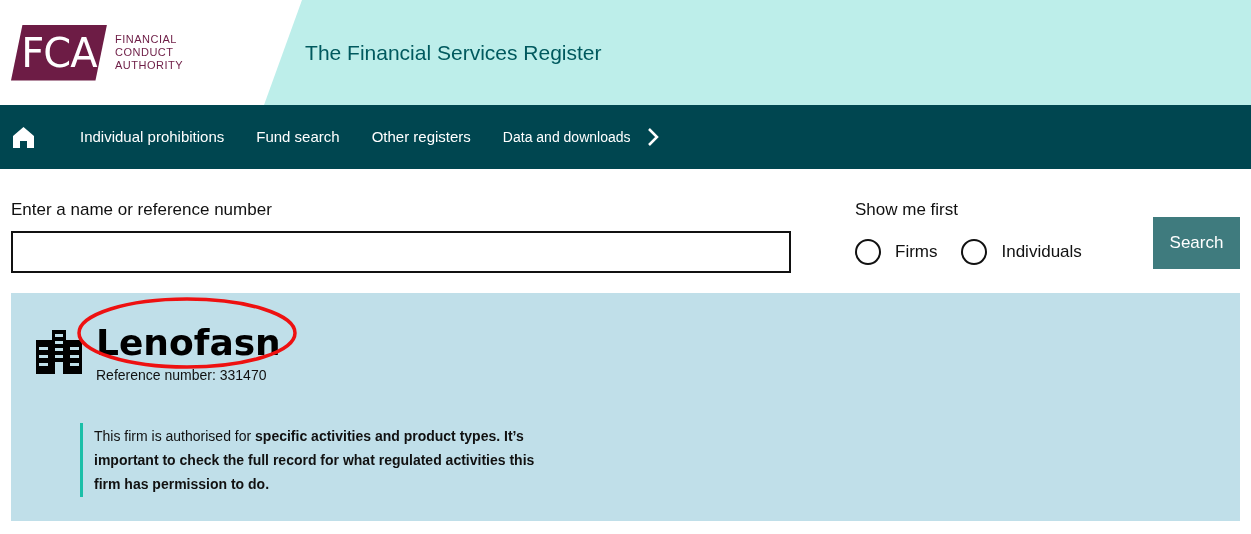 The width and height of the screenshot is (1251, 534). What do you see at coordinates (652, 137) in the screenshot?
I see `chevron-right-icon` at bounding box center [652, 137].